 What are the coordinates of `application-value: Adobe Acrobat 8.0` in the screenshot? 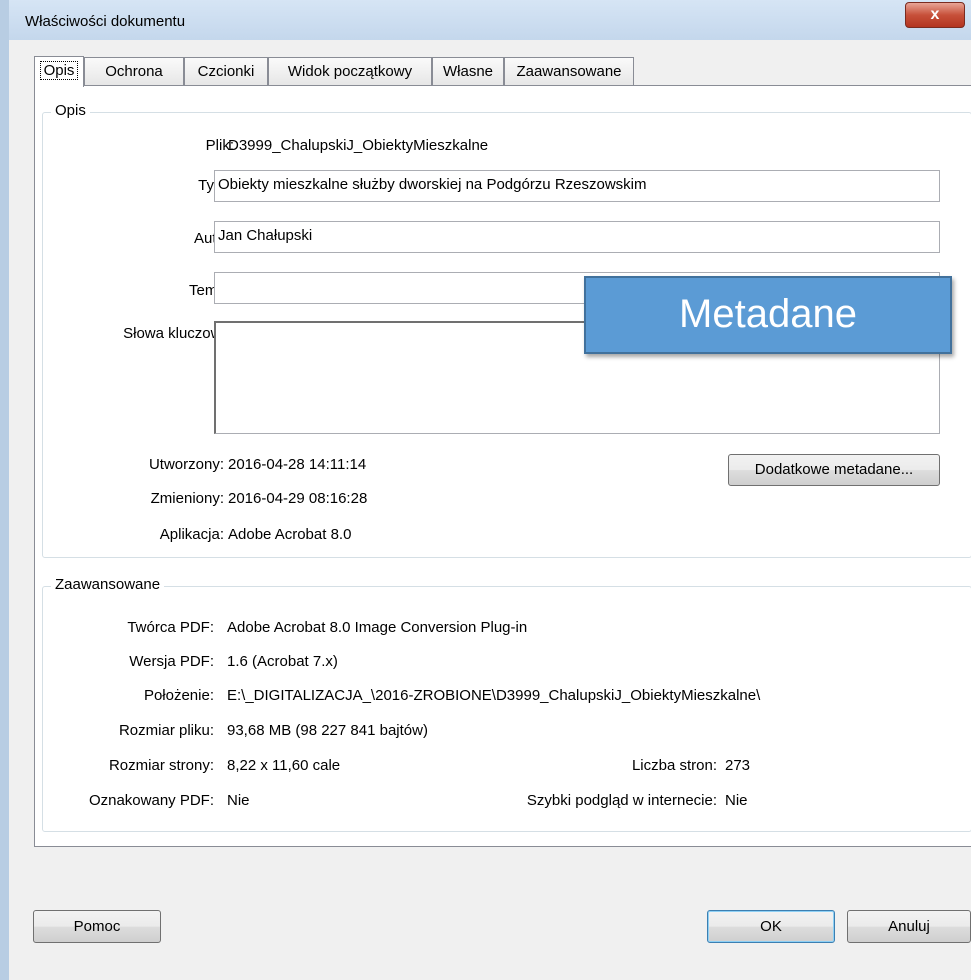 It's located at (290, 534).